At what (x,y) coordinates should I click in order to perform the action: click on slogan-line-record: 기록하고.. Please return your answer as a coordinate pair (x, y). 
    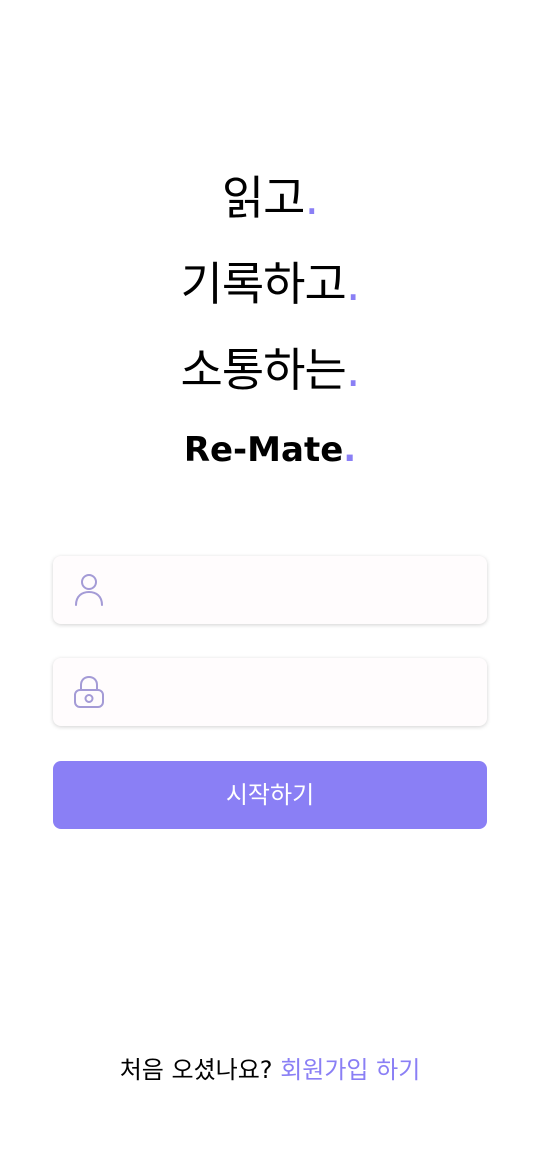
    Looking at the image, I should click on (270, 284).